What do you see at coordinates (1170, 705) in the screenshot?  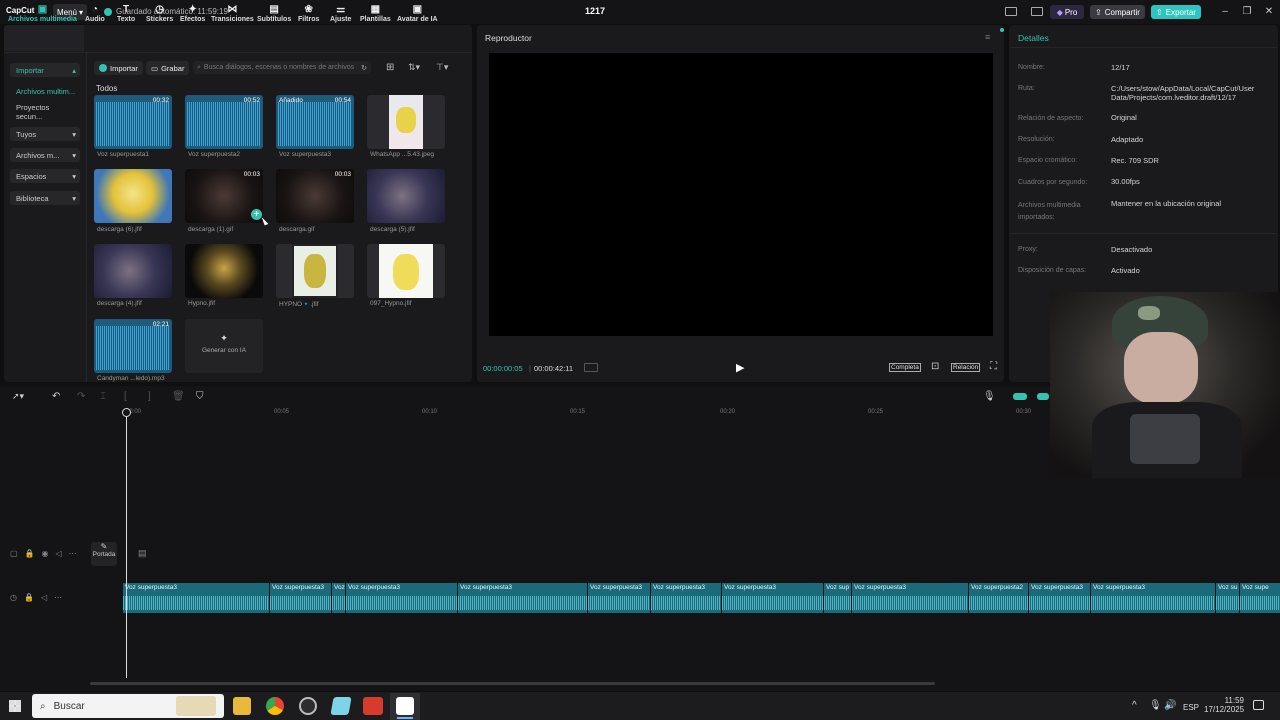 I see `volume-icon: 🔊` at bounding box center [1170, 705].